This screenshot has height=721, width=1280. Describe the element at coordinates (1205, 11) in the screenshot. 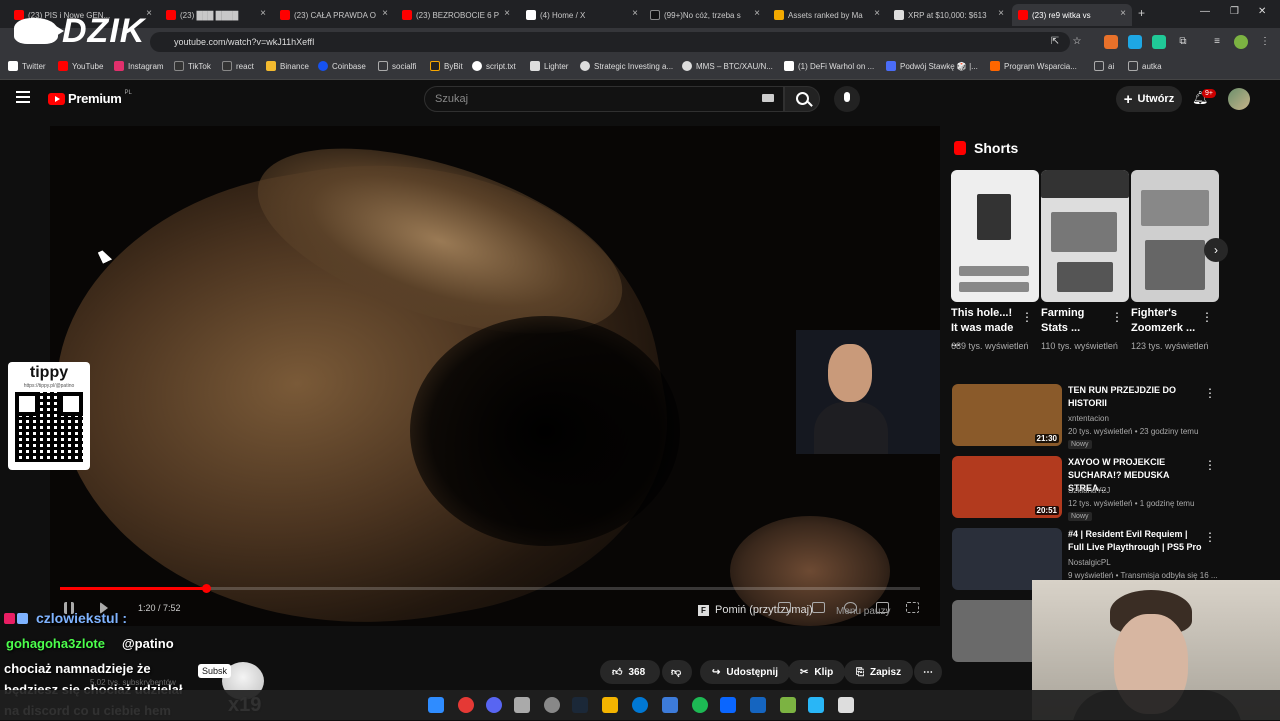

I see `minimize-icon: —` at that location.